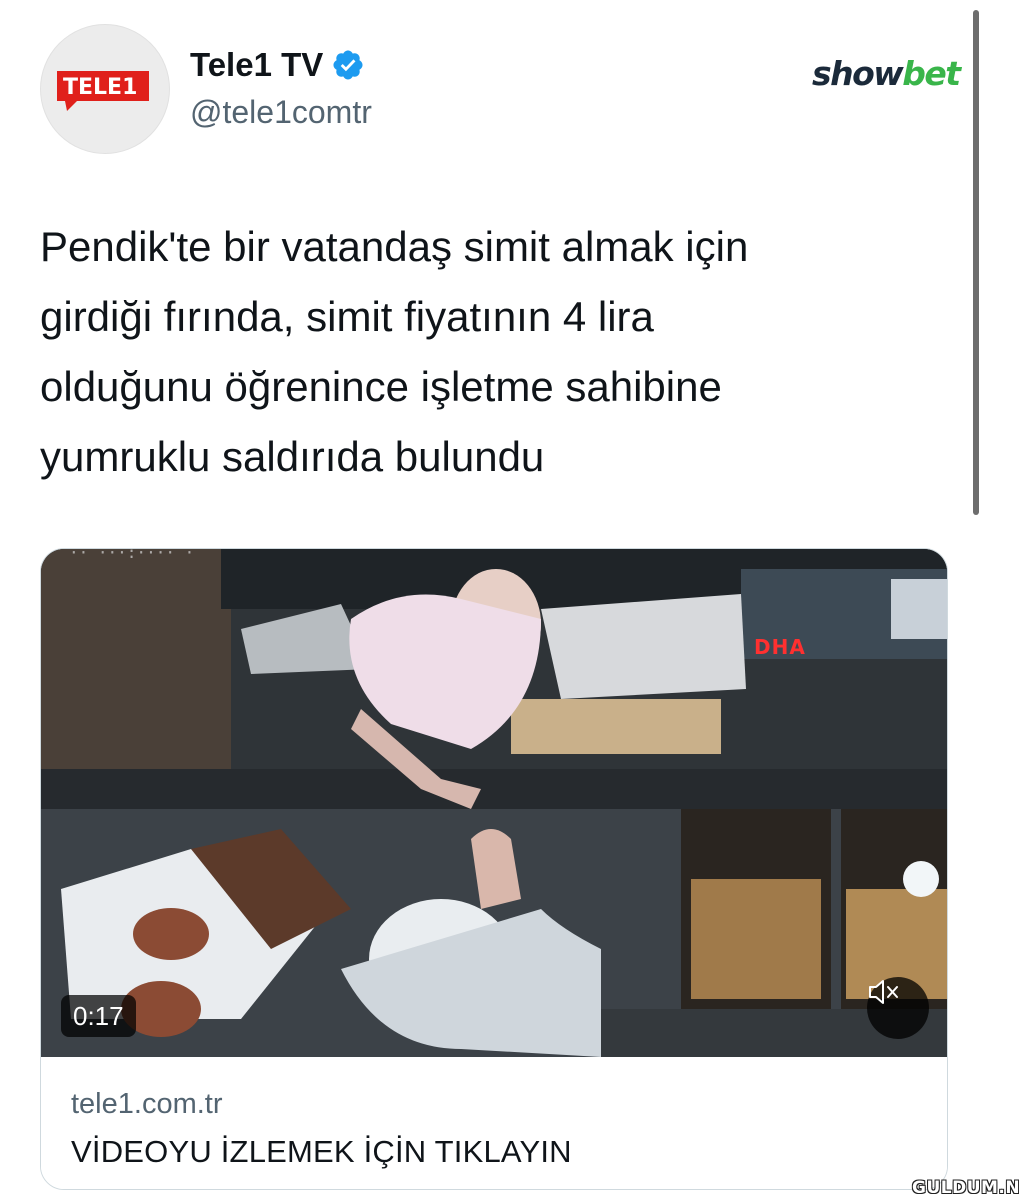 This screenshot has height=1200, width=1019. Describe the element at coordinates (780, 647) in the screenshot. I see `dha-channel-logo: DHA` at that location.